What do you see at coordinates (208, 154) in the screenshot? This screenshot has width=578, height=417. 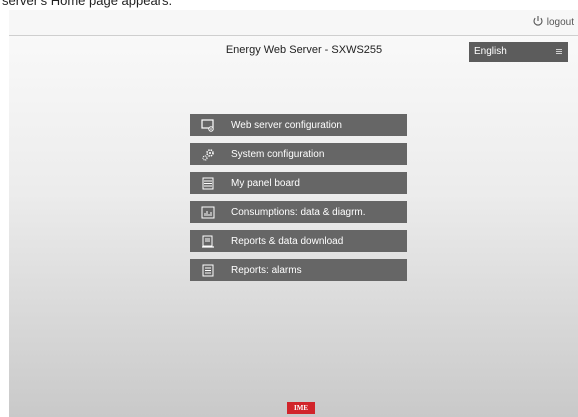 I see `gears-icon` at bounding box center [208, 154].